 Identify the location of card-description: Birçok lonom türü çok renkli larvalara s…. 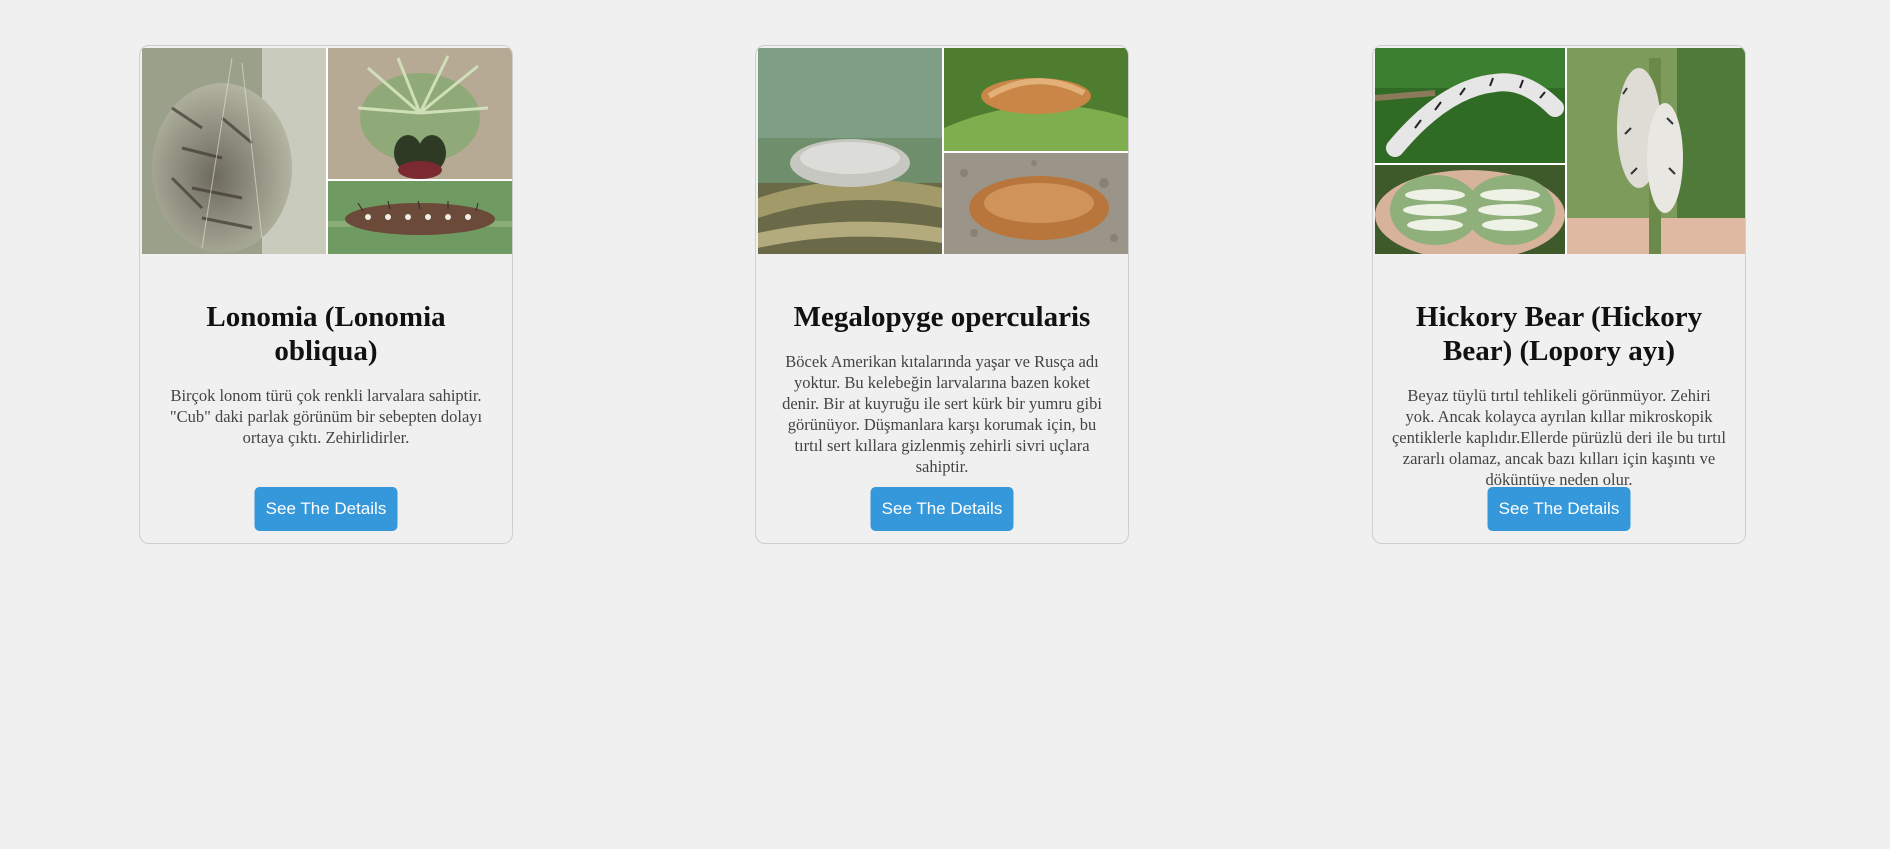
(326, 416).